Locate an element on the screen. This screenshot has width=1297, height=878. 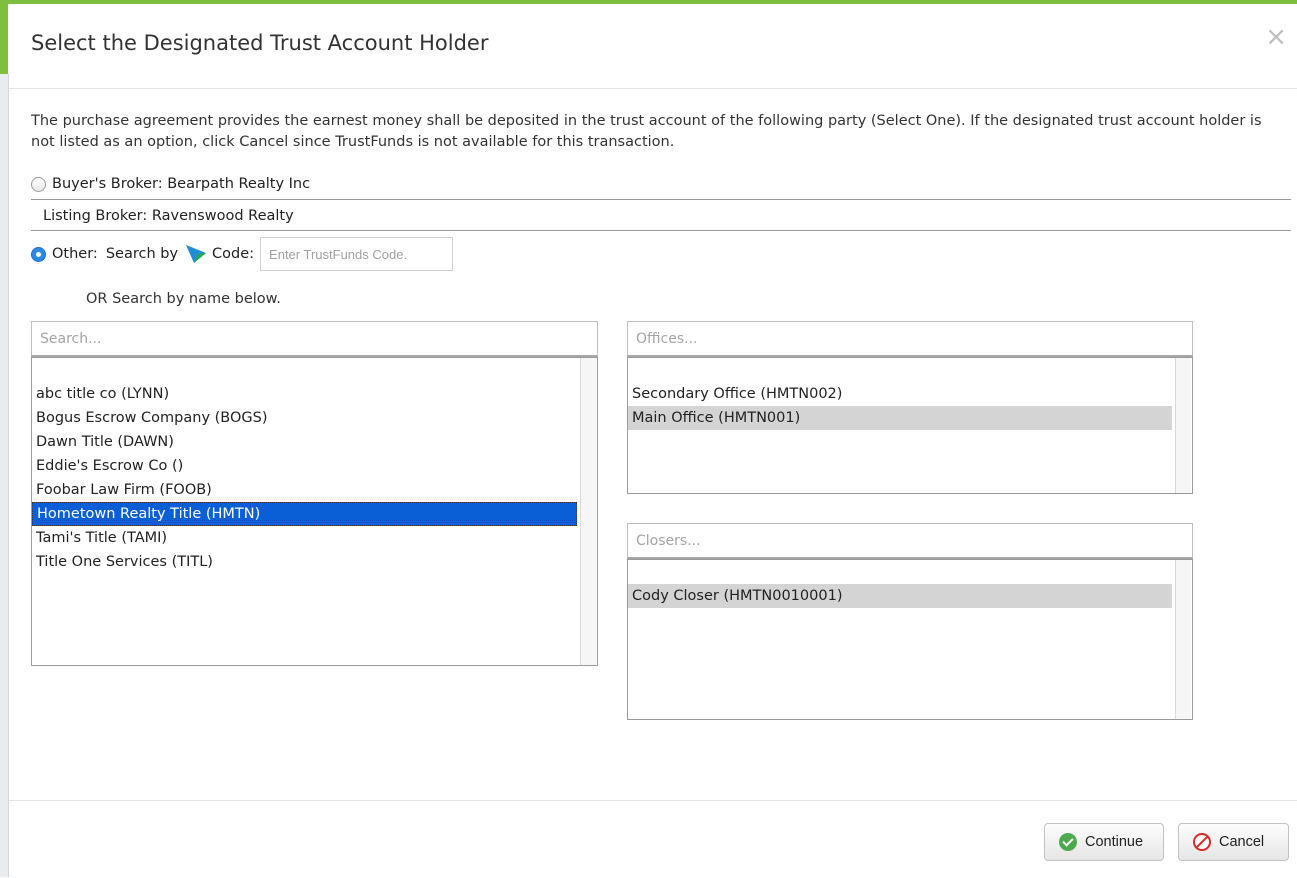
company-item: Title One Services (TITL) is located at coordinates (304, 562).